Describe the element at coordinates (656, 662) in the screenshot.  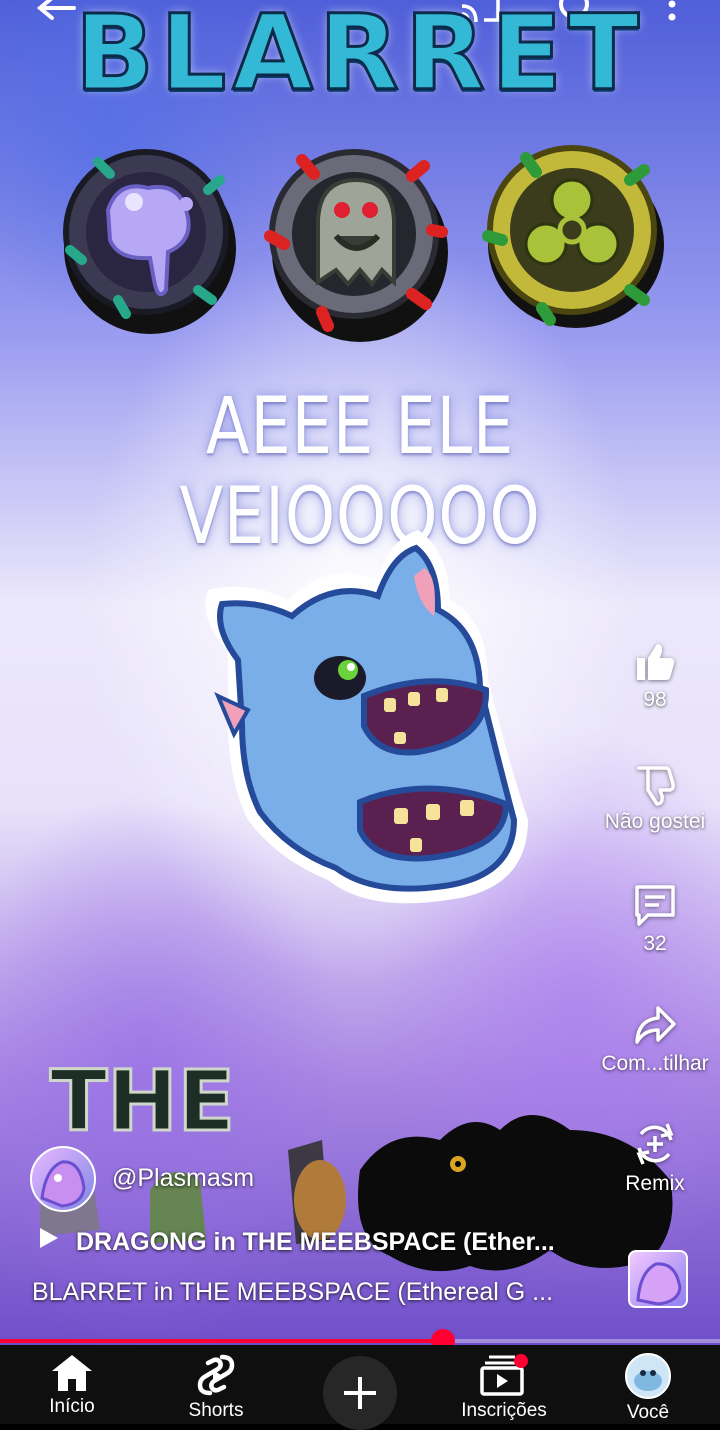
I see `thumbs-up-icon` at that location.